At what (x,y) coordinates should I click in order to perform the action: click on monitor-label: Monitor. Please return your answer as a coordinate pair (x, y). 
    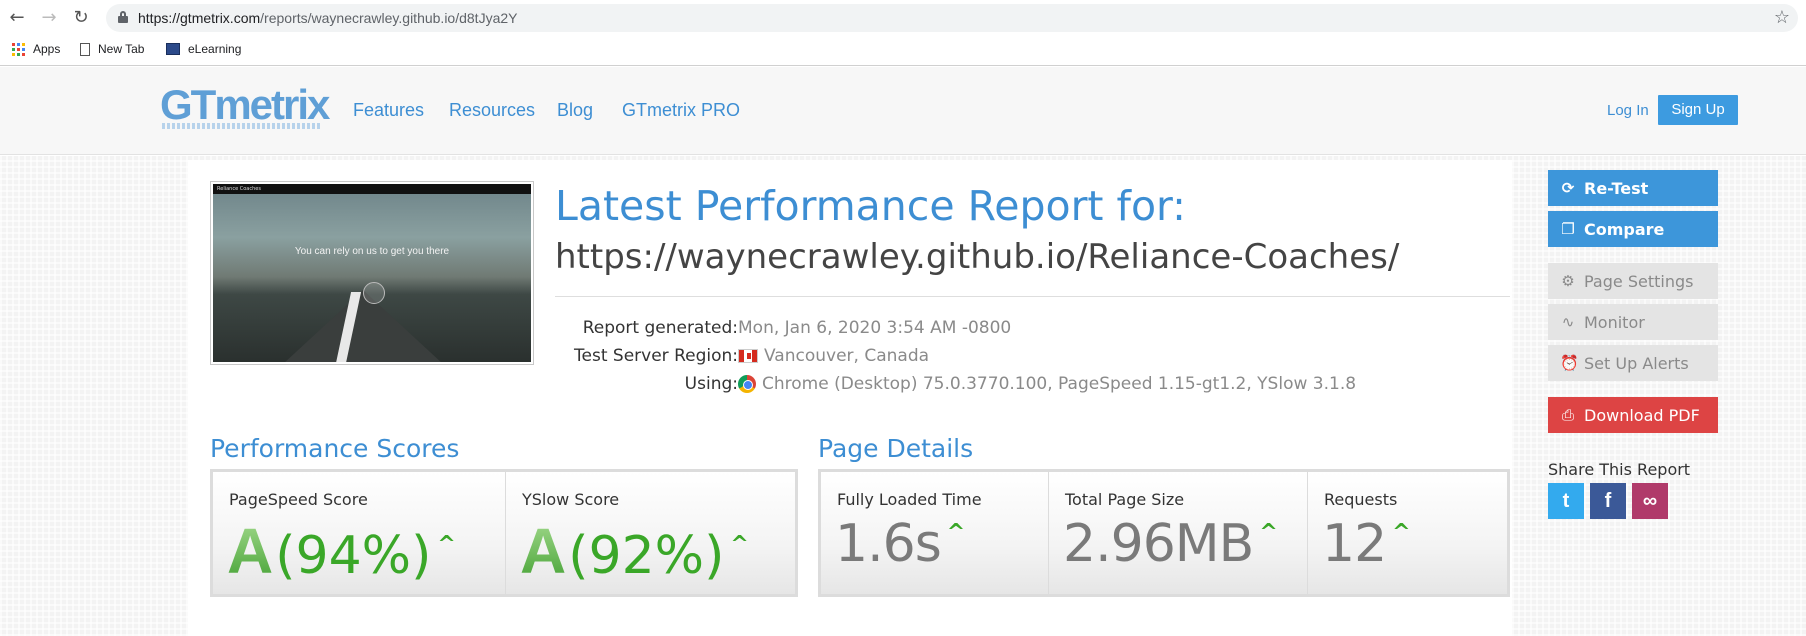
    Looking at the image, I should click on (1614, 322).